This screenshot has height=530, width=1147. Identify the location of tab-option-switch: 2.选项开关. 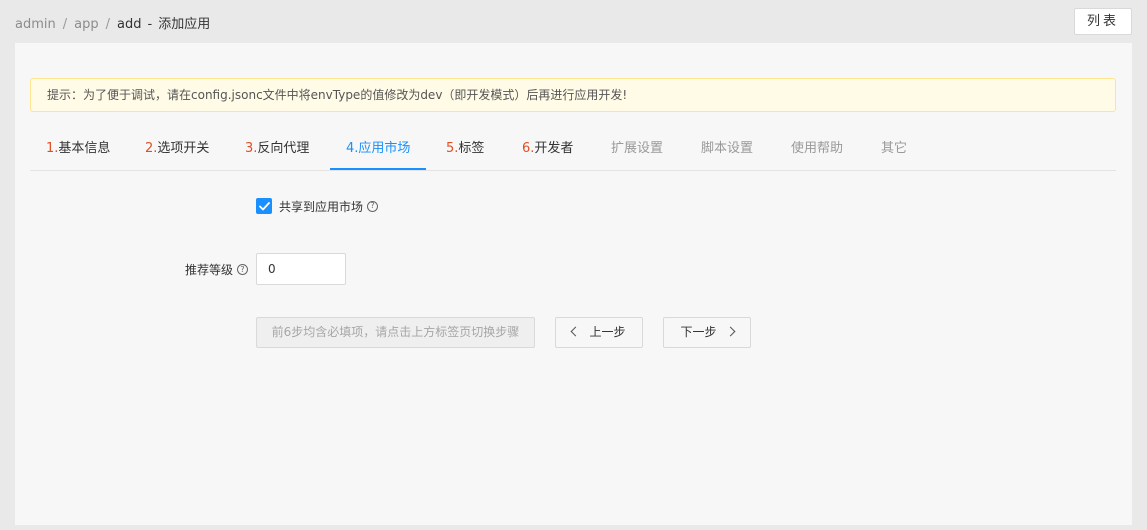
(177, 149).